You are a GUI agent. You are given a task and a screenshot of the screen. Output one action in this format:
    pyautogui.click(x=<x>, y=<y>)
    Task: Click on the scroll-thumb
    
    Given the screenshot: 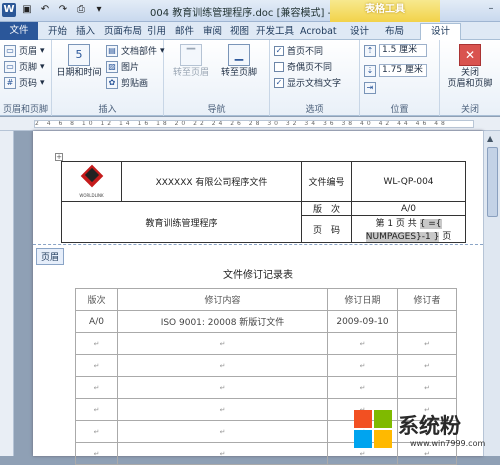 What is the action you would take?
    pyautogui.click(x=492, y=182)
    